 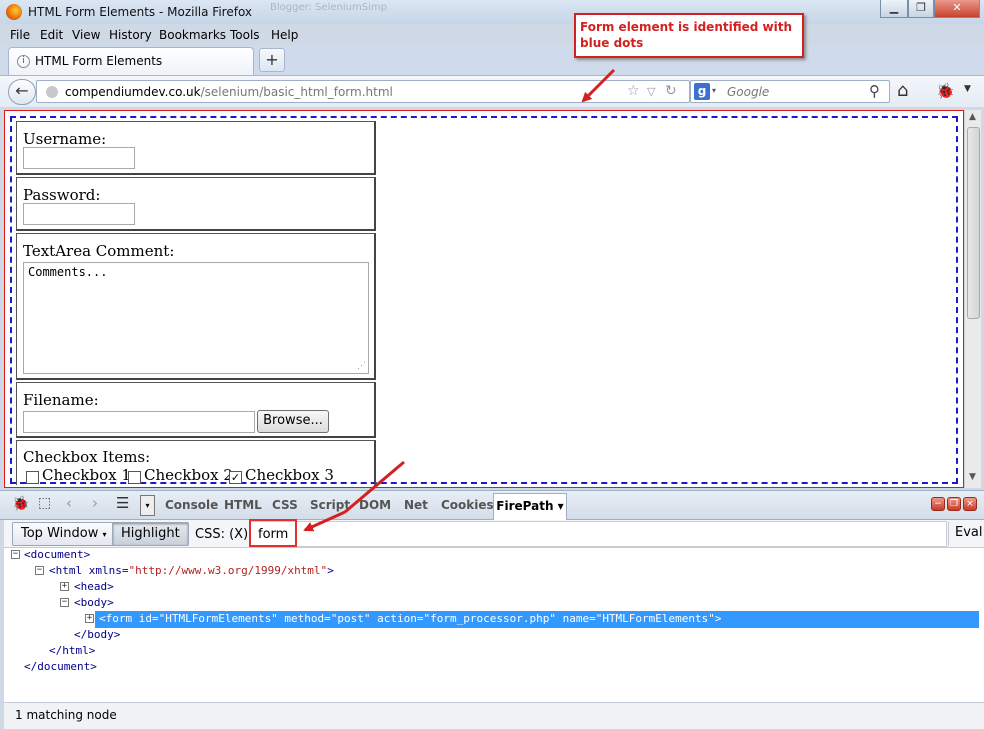 What do you see at coordinates (44, 503) in the screenshot?
I see `inspect-icon: ⬚` at bounding box center [44, 503].